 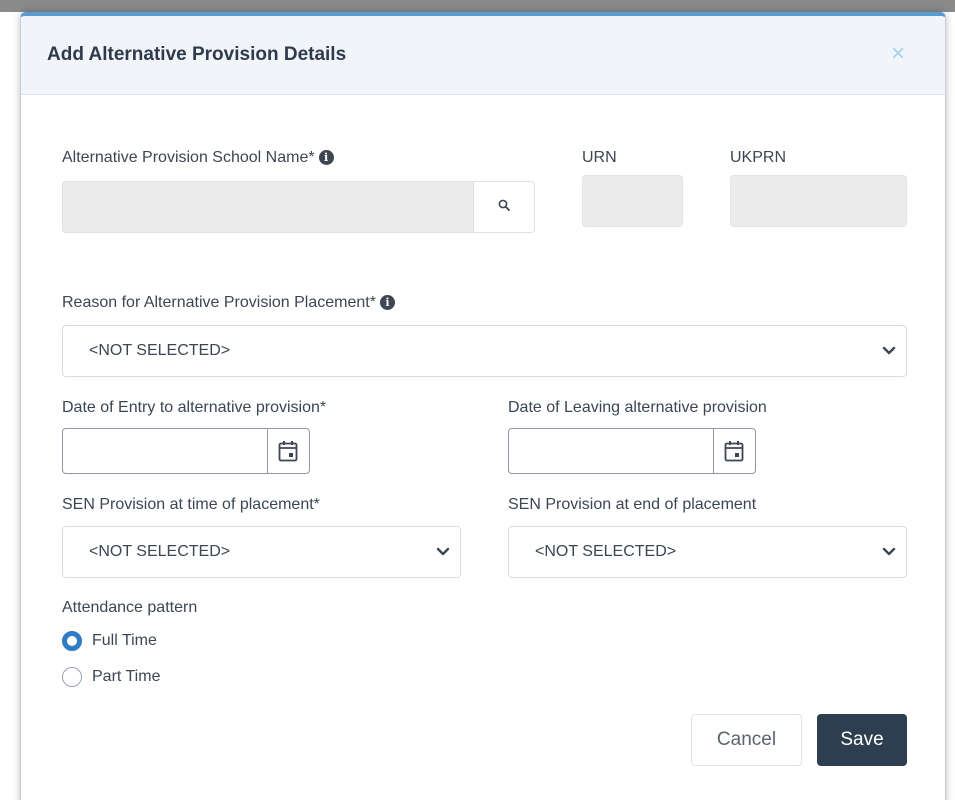 What do you see at coordinates (484, 351) in the screenshot?
I see `reason-select: <NOT SELECTED>` at bounding box center [484, 351].